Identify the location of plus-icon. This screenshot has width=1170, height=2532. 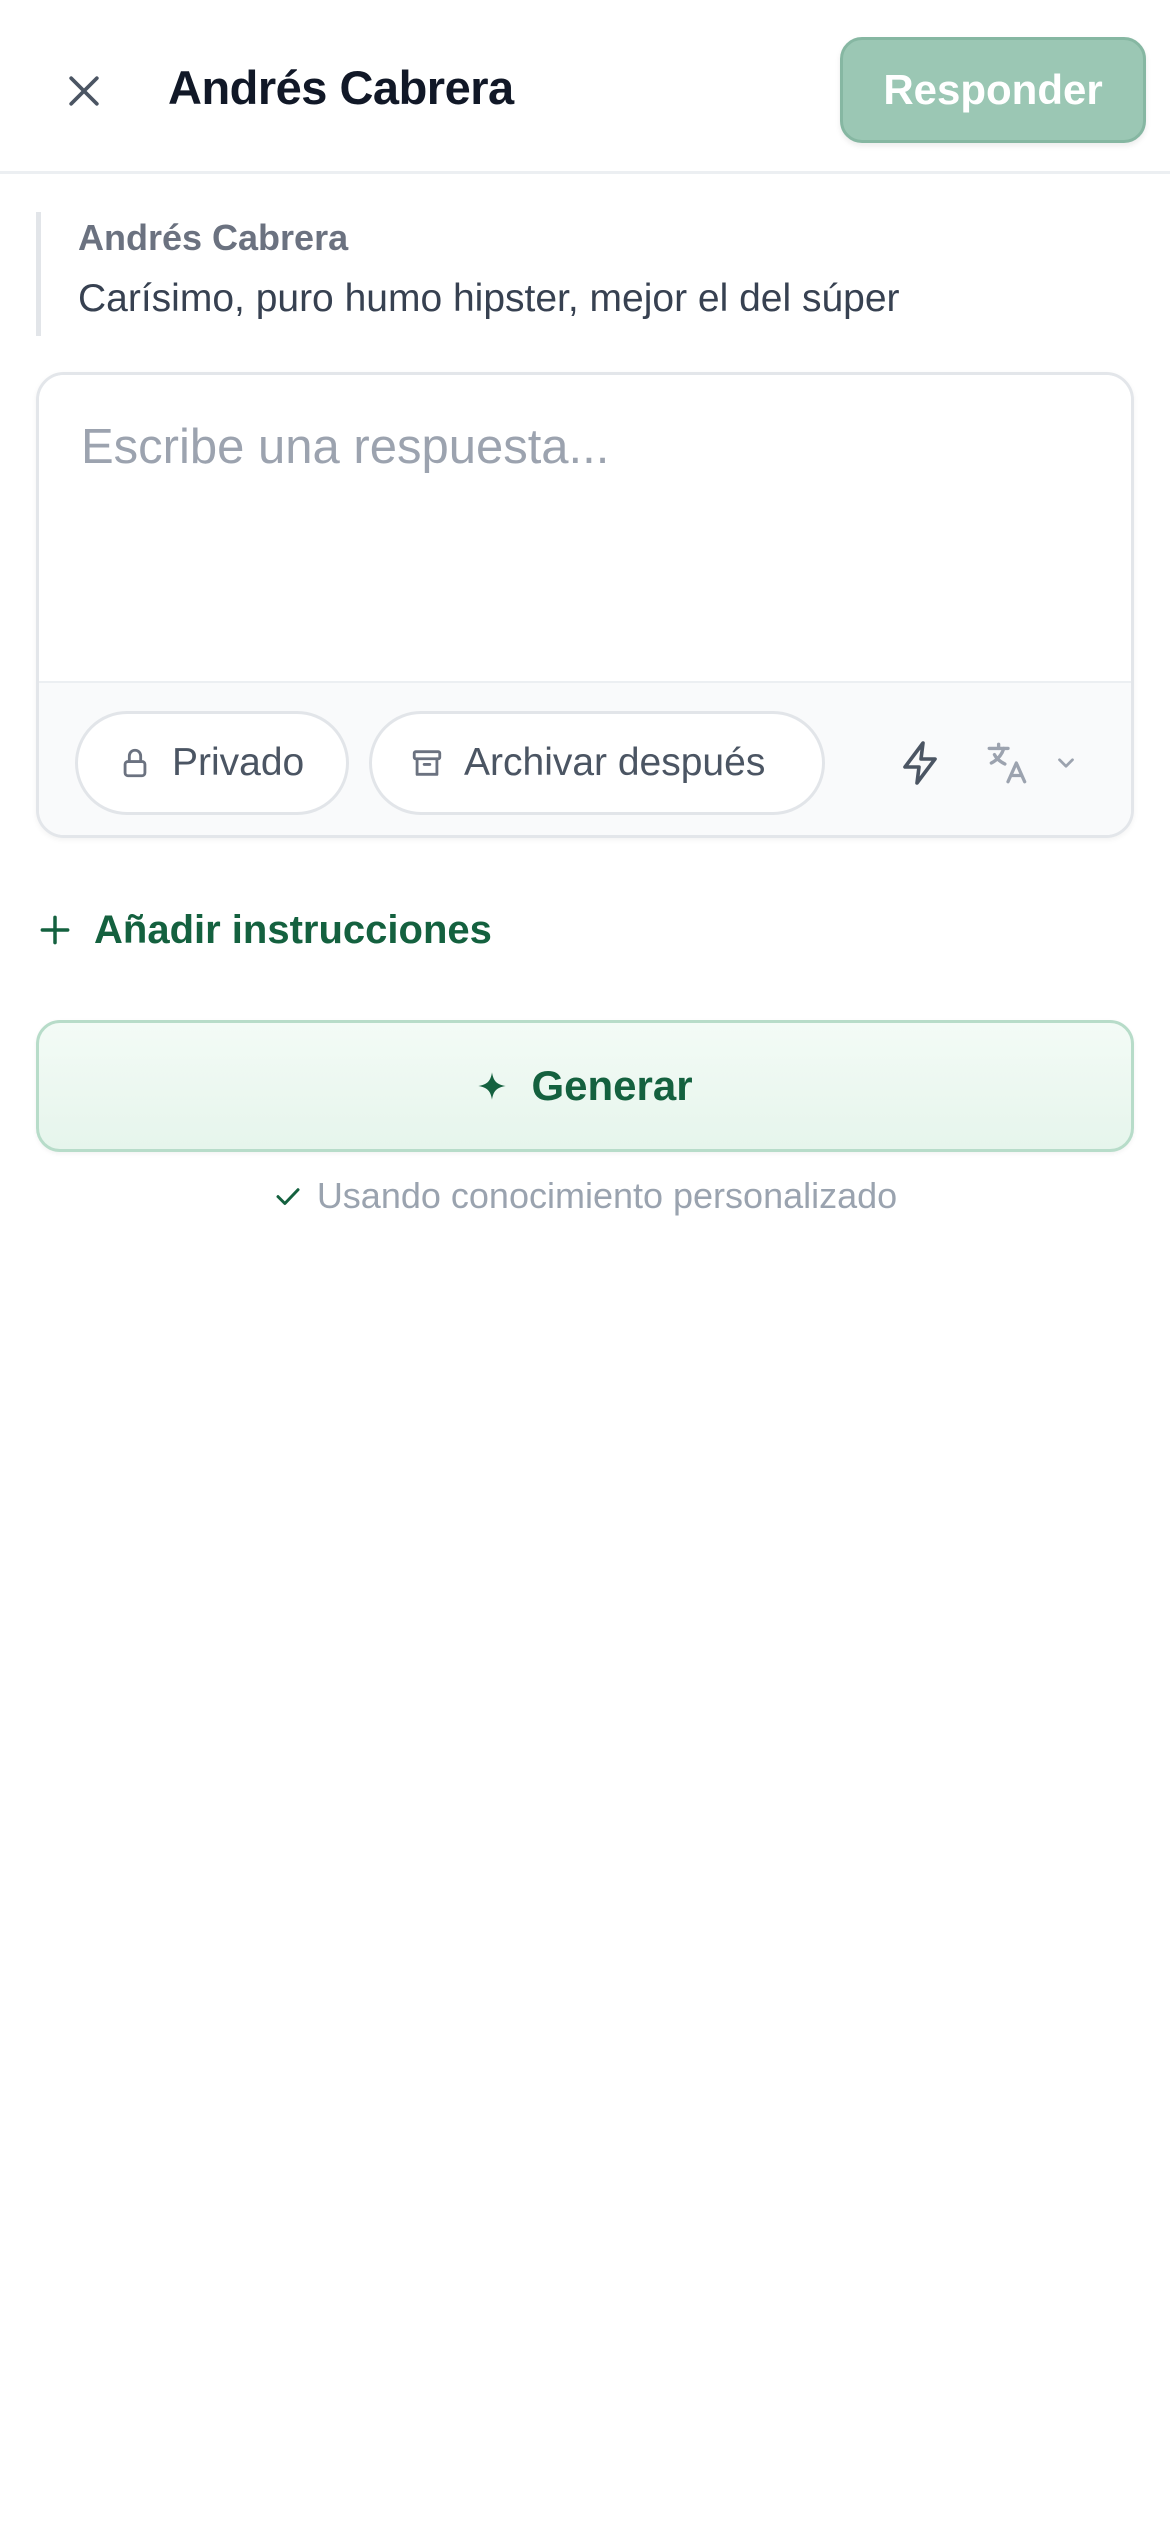
(55, 930).